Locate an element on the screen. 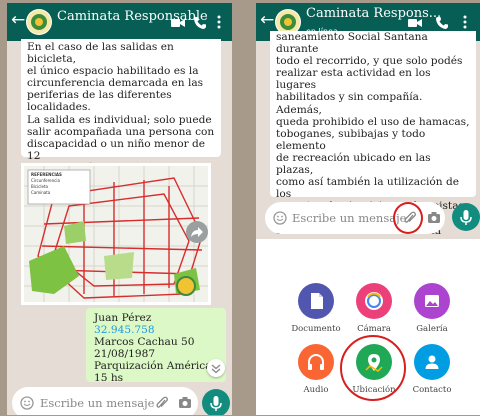  chat-header: ← Caminata Responsable is located at coordinates (119, 22).